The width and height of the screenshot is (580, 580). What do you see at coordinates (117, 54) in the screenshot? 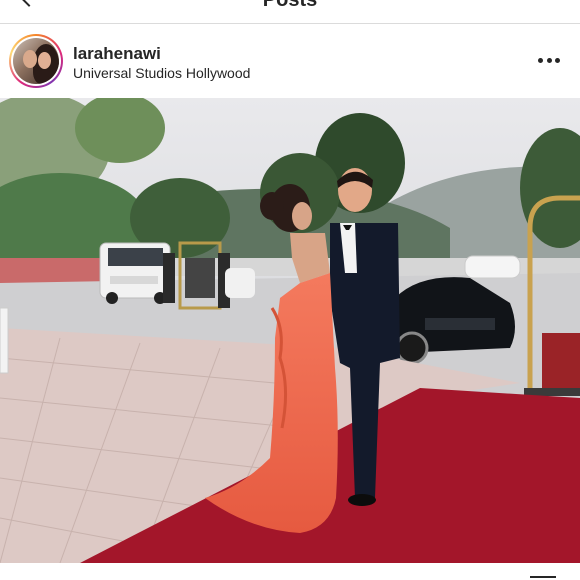
I see `username-link: larahenawi` at bounding box center [117, 54].